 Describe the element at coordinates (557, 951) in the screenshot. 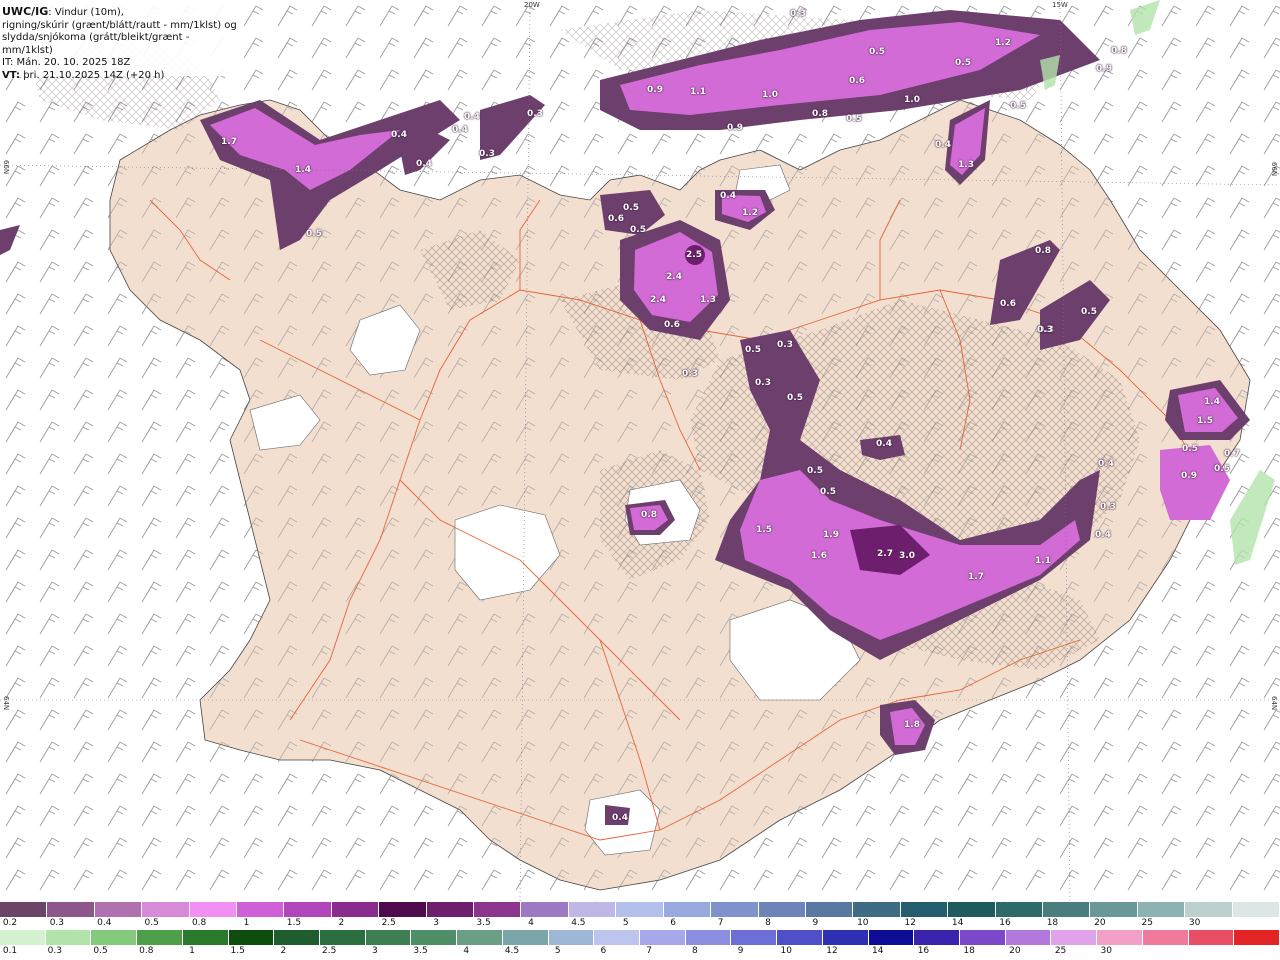

I see `legend-tick-label: 5` at that location.